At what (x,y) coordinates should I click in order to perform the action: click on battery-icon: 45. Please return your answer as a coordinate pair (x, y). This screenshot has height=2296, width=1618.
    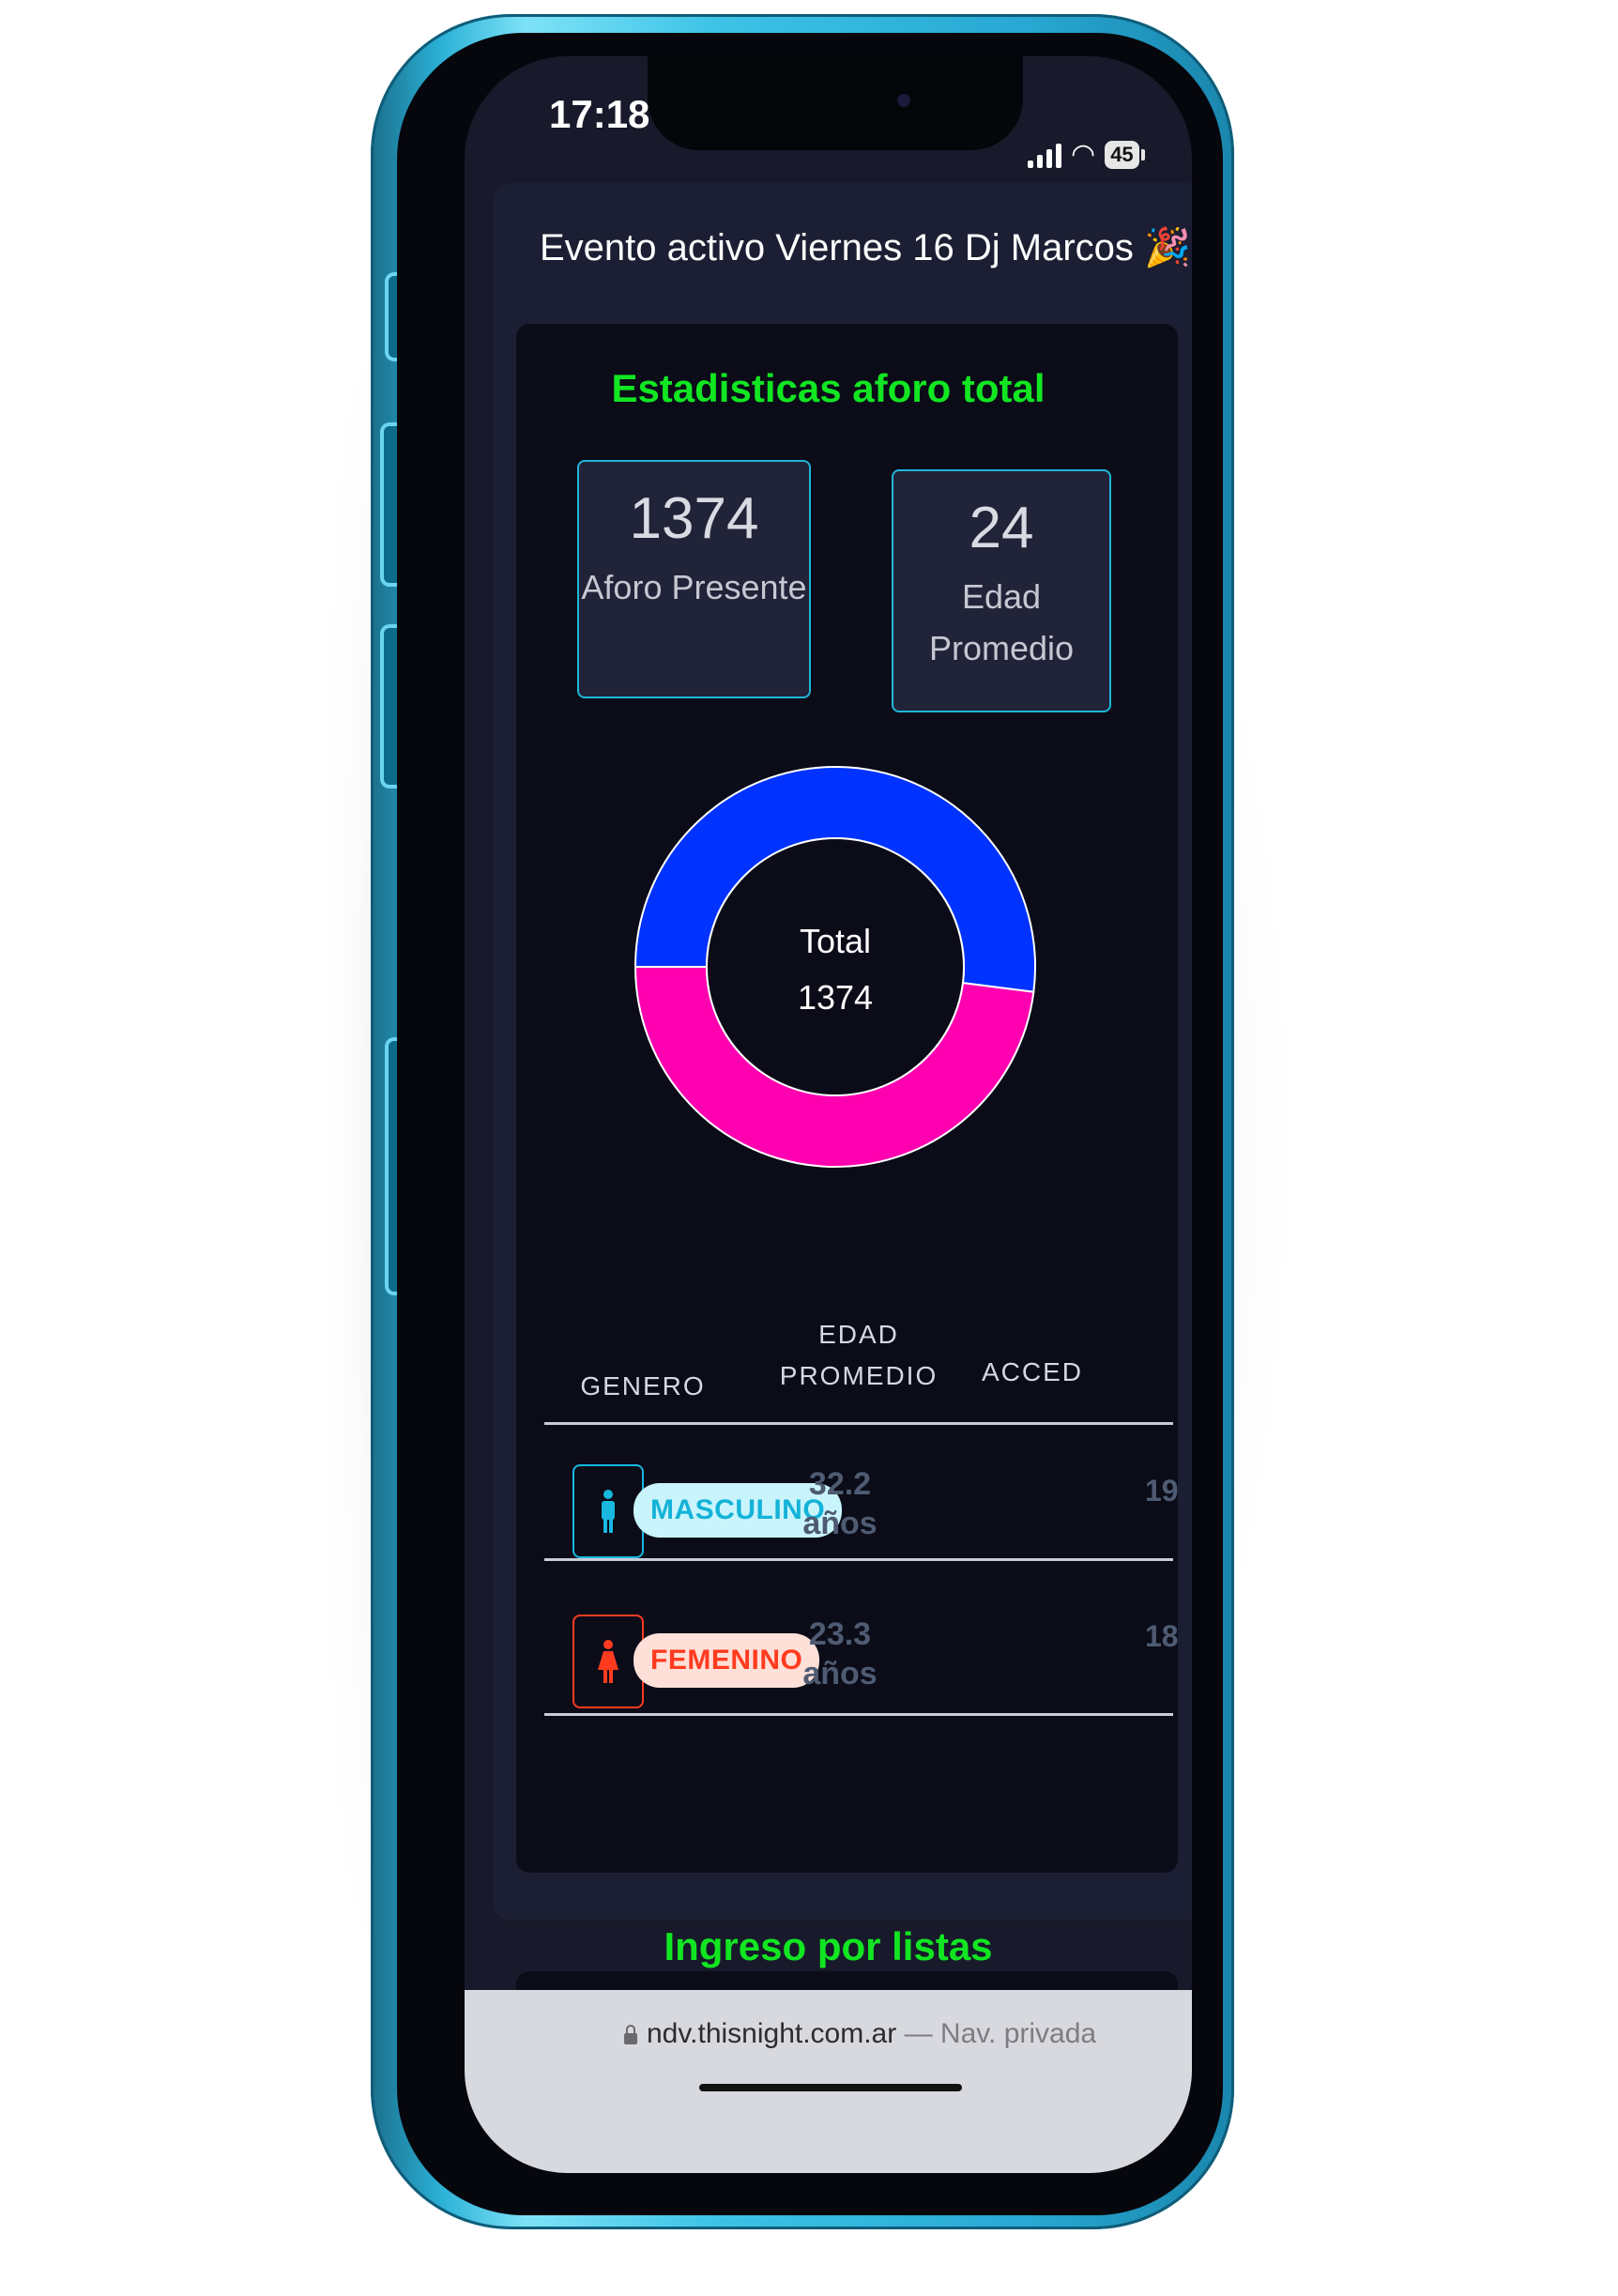
    Looking at the image, I should click on (1126, 155).